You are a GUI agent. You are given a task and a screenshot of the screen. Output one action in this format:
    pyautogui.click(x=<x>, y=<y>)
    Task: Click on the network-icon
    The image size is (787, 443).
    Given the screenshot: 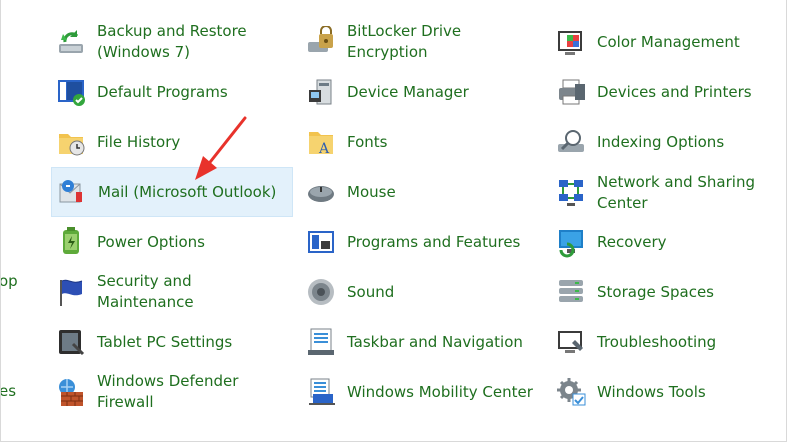 What is the action you would take?
    pyautogui.click(x=571, y=192)
    